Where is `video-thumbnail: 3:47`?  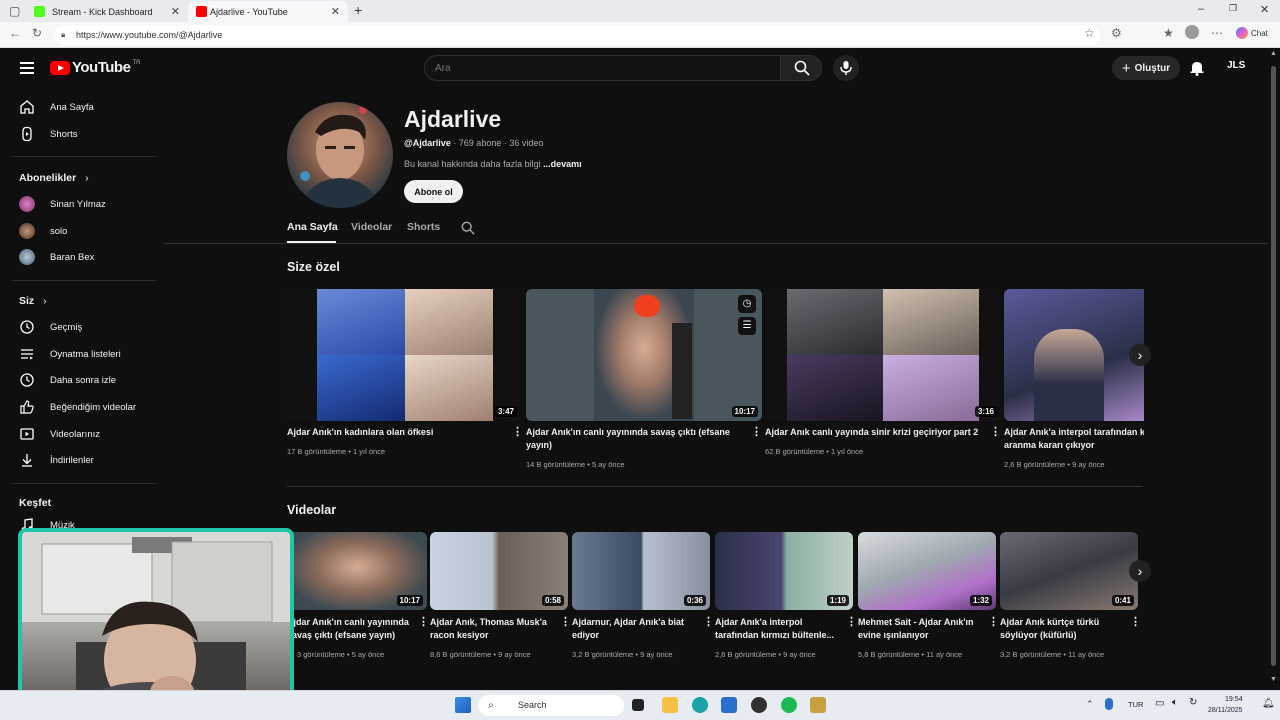 video-thumbnail: 3:47 is located at coordinates (404, 355).